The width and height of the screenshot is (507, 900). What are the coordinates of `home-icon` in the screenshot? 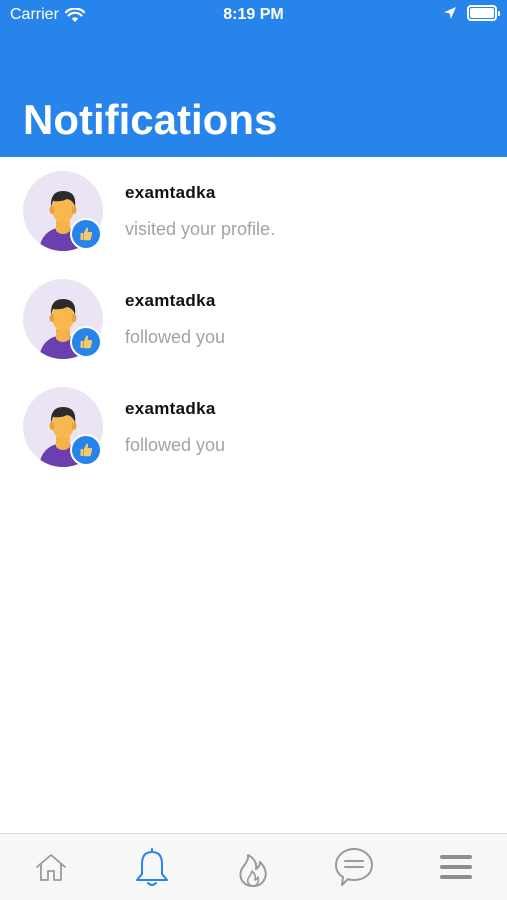 It's located at (50, 867).